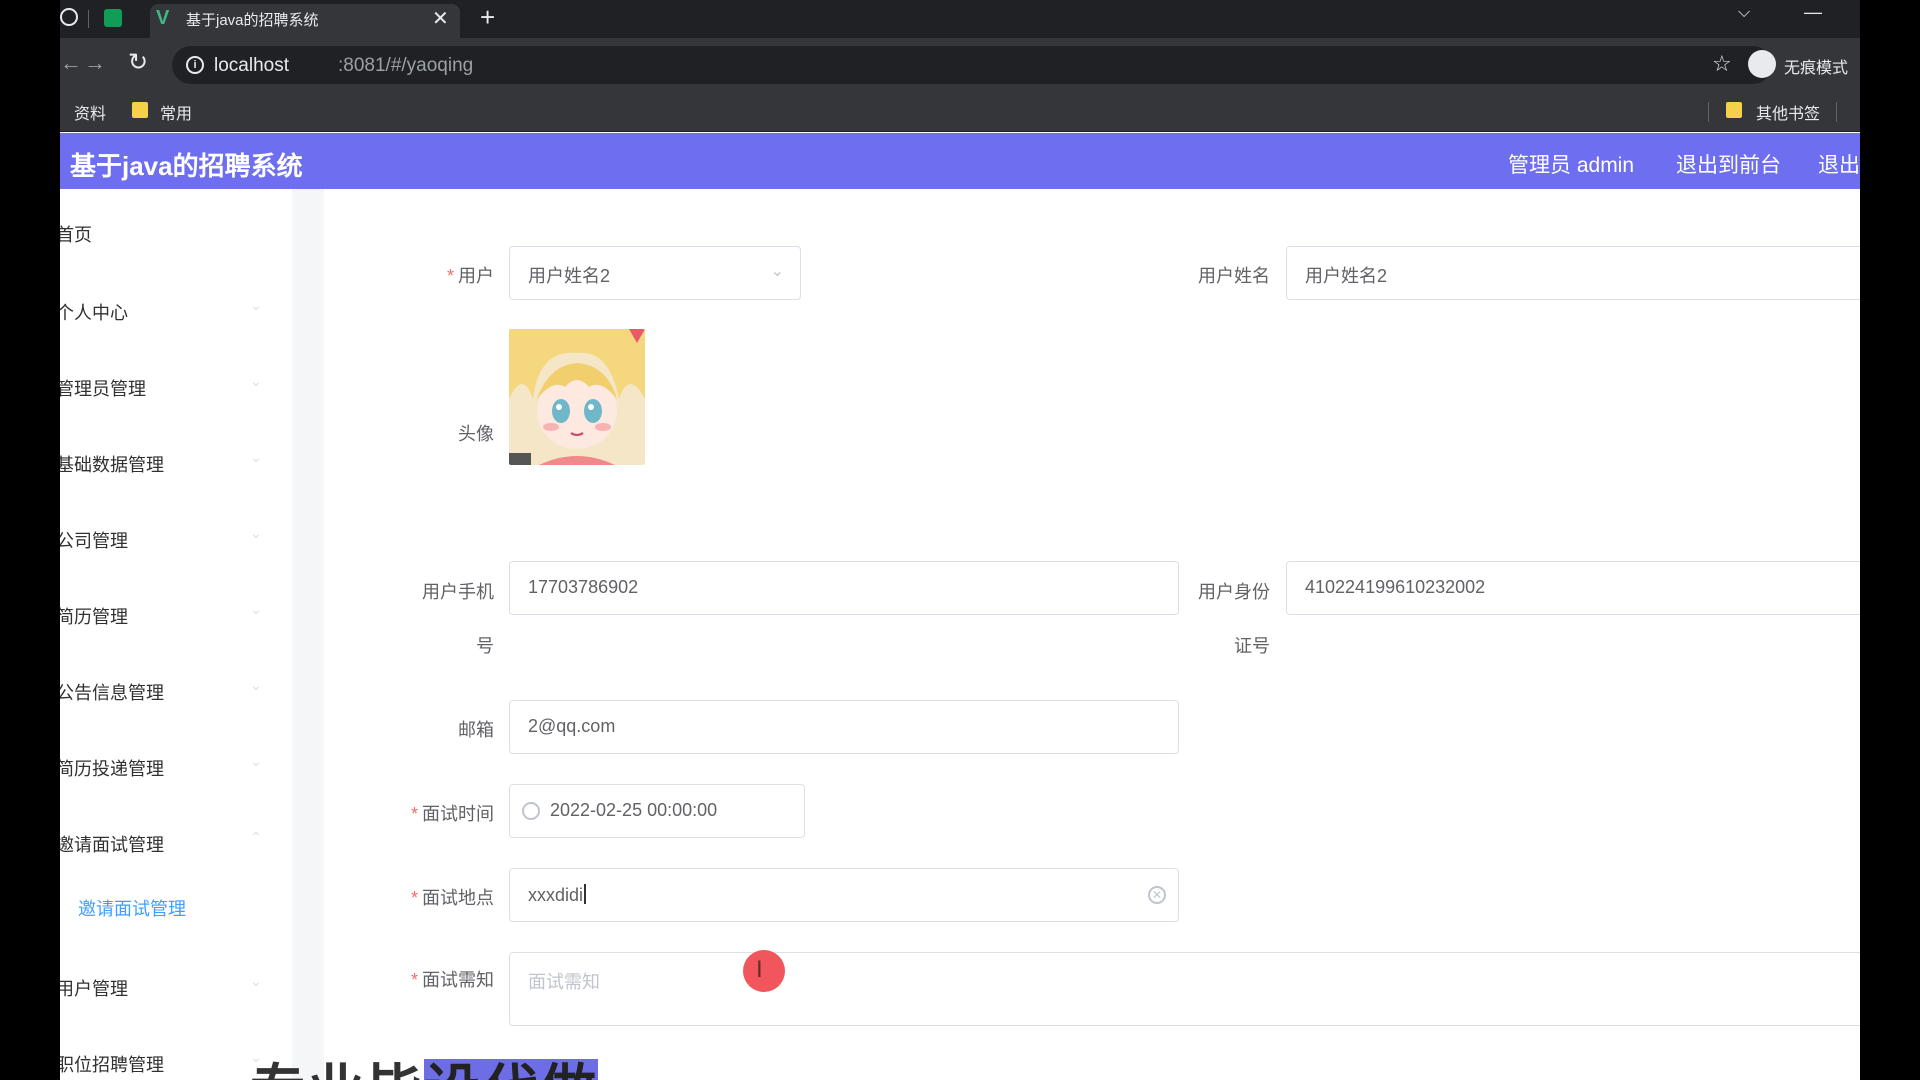 The image size is (1920, 1080). What do you see at coordinates (95, 63) in the screenshot?
I see `forward-icon: →` at bounding box center [95, 63].